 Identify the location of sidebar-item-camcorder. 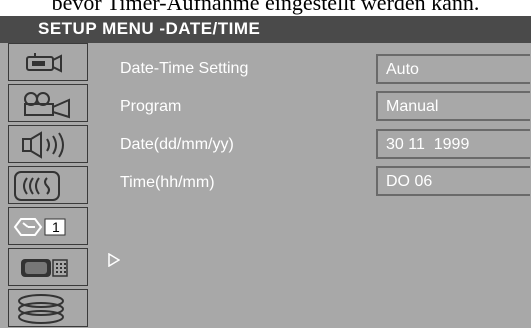
(48, 62).